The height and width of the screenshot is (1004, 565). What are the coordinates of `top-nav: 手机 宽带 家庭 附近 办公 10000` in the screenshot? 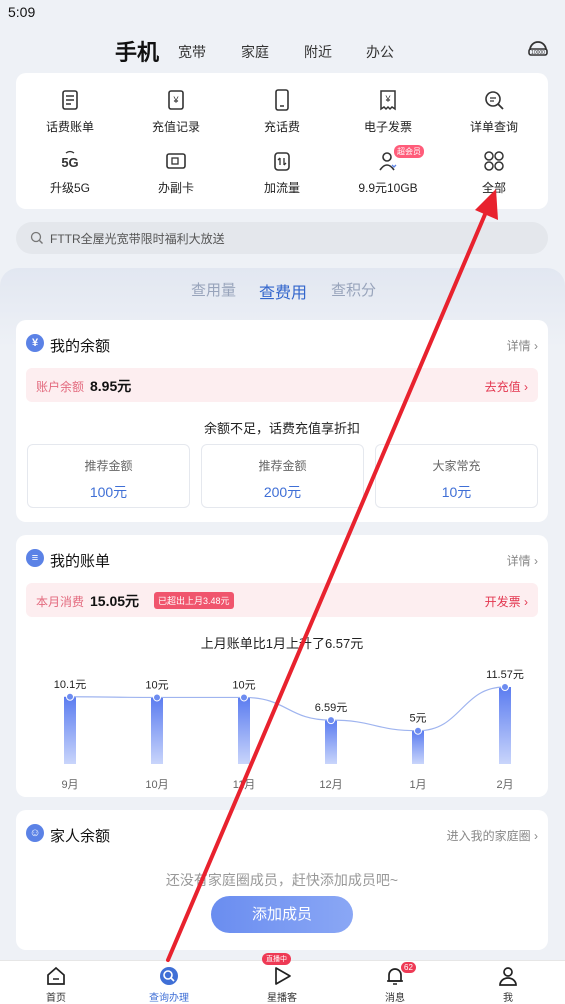 It's located at (282, 50).